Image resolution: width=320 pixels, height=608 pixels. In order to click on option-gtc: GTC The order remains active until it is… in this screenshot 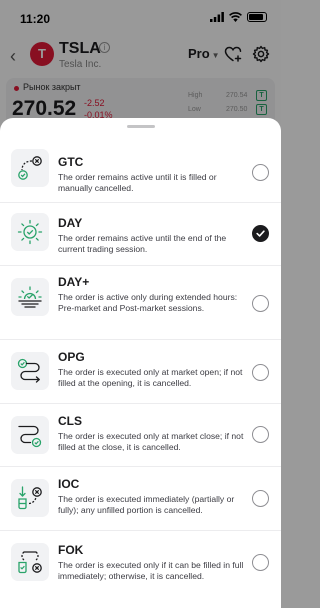, I will do `click(140, 169)`.